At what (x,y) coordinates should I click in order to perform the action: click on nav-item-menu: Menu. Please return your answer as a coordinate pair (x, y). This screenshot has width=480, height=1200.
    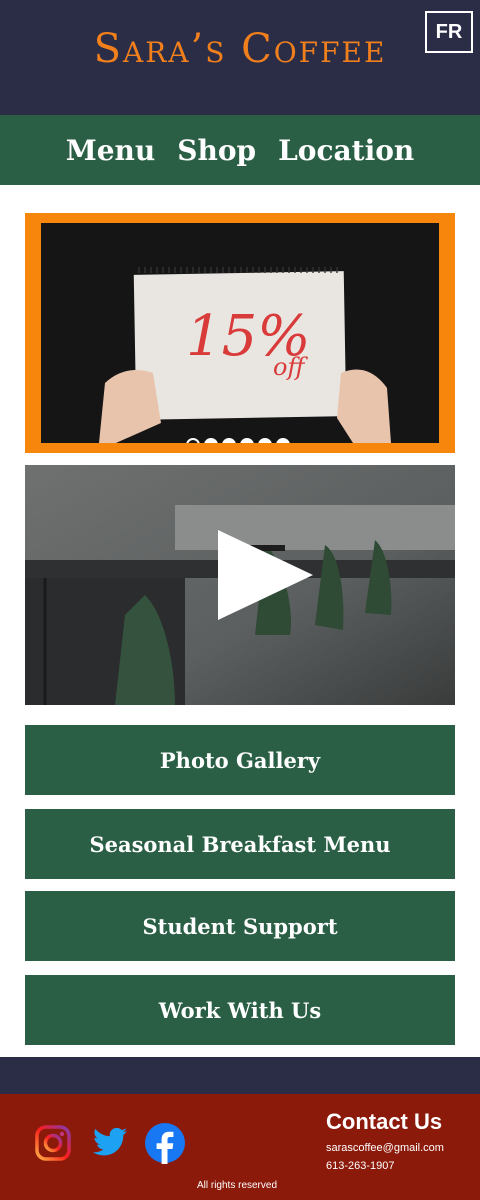
    Looking at the image, I should click on (111, 150).